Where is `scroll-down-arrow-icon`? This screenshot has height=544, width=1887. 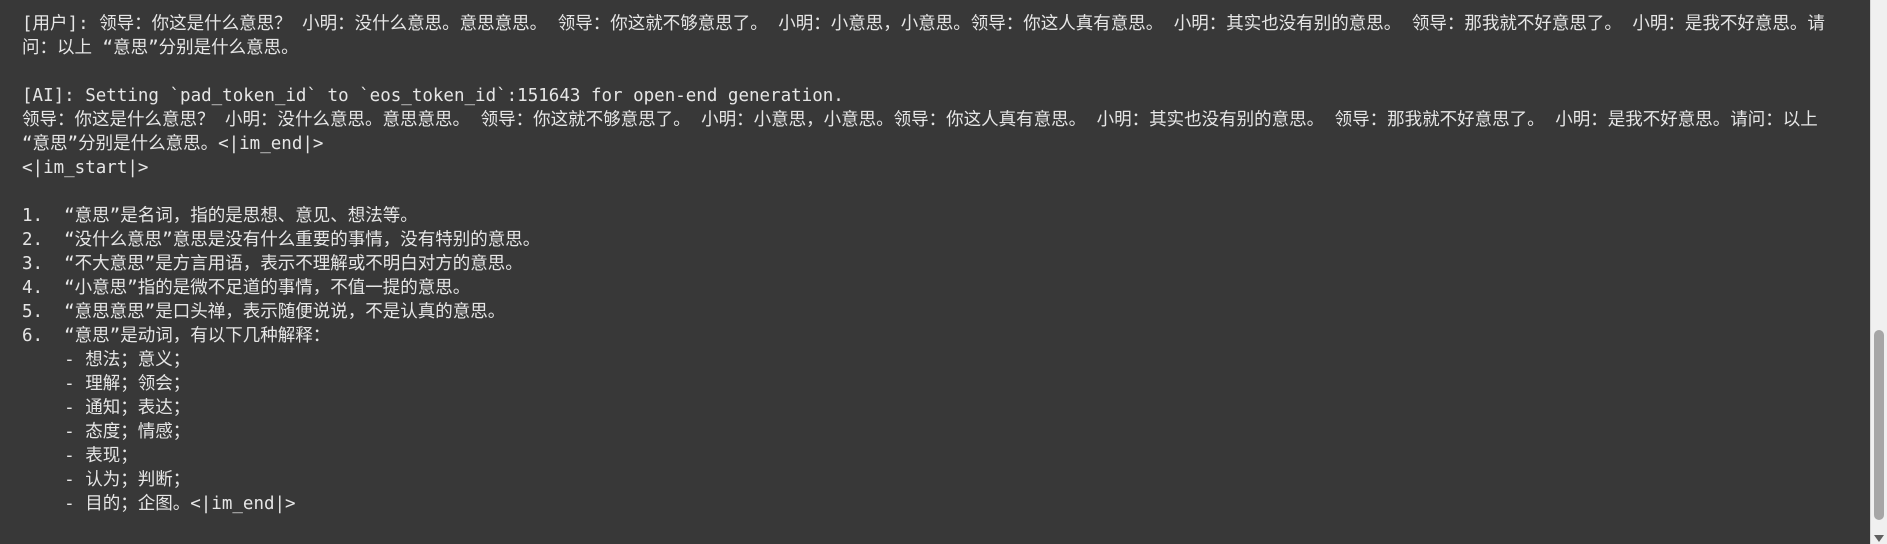 scroll-down-arrow-icon is located at coordinates (1879, 538).